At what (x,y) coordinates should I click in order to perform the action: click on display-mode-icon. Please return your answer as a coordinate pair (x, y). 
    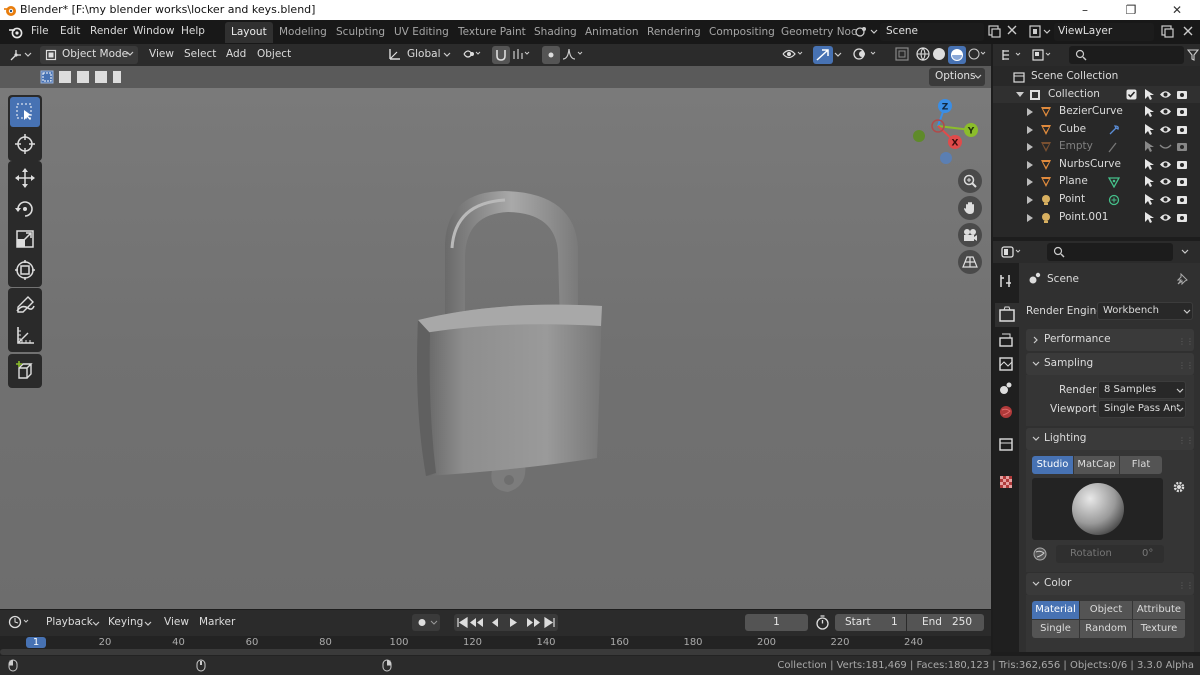
    Looking at the image, I should click on (1044, 55).